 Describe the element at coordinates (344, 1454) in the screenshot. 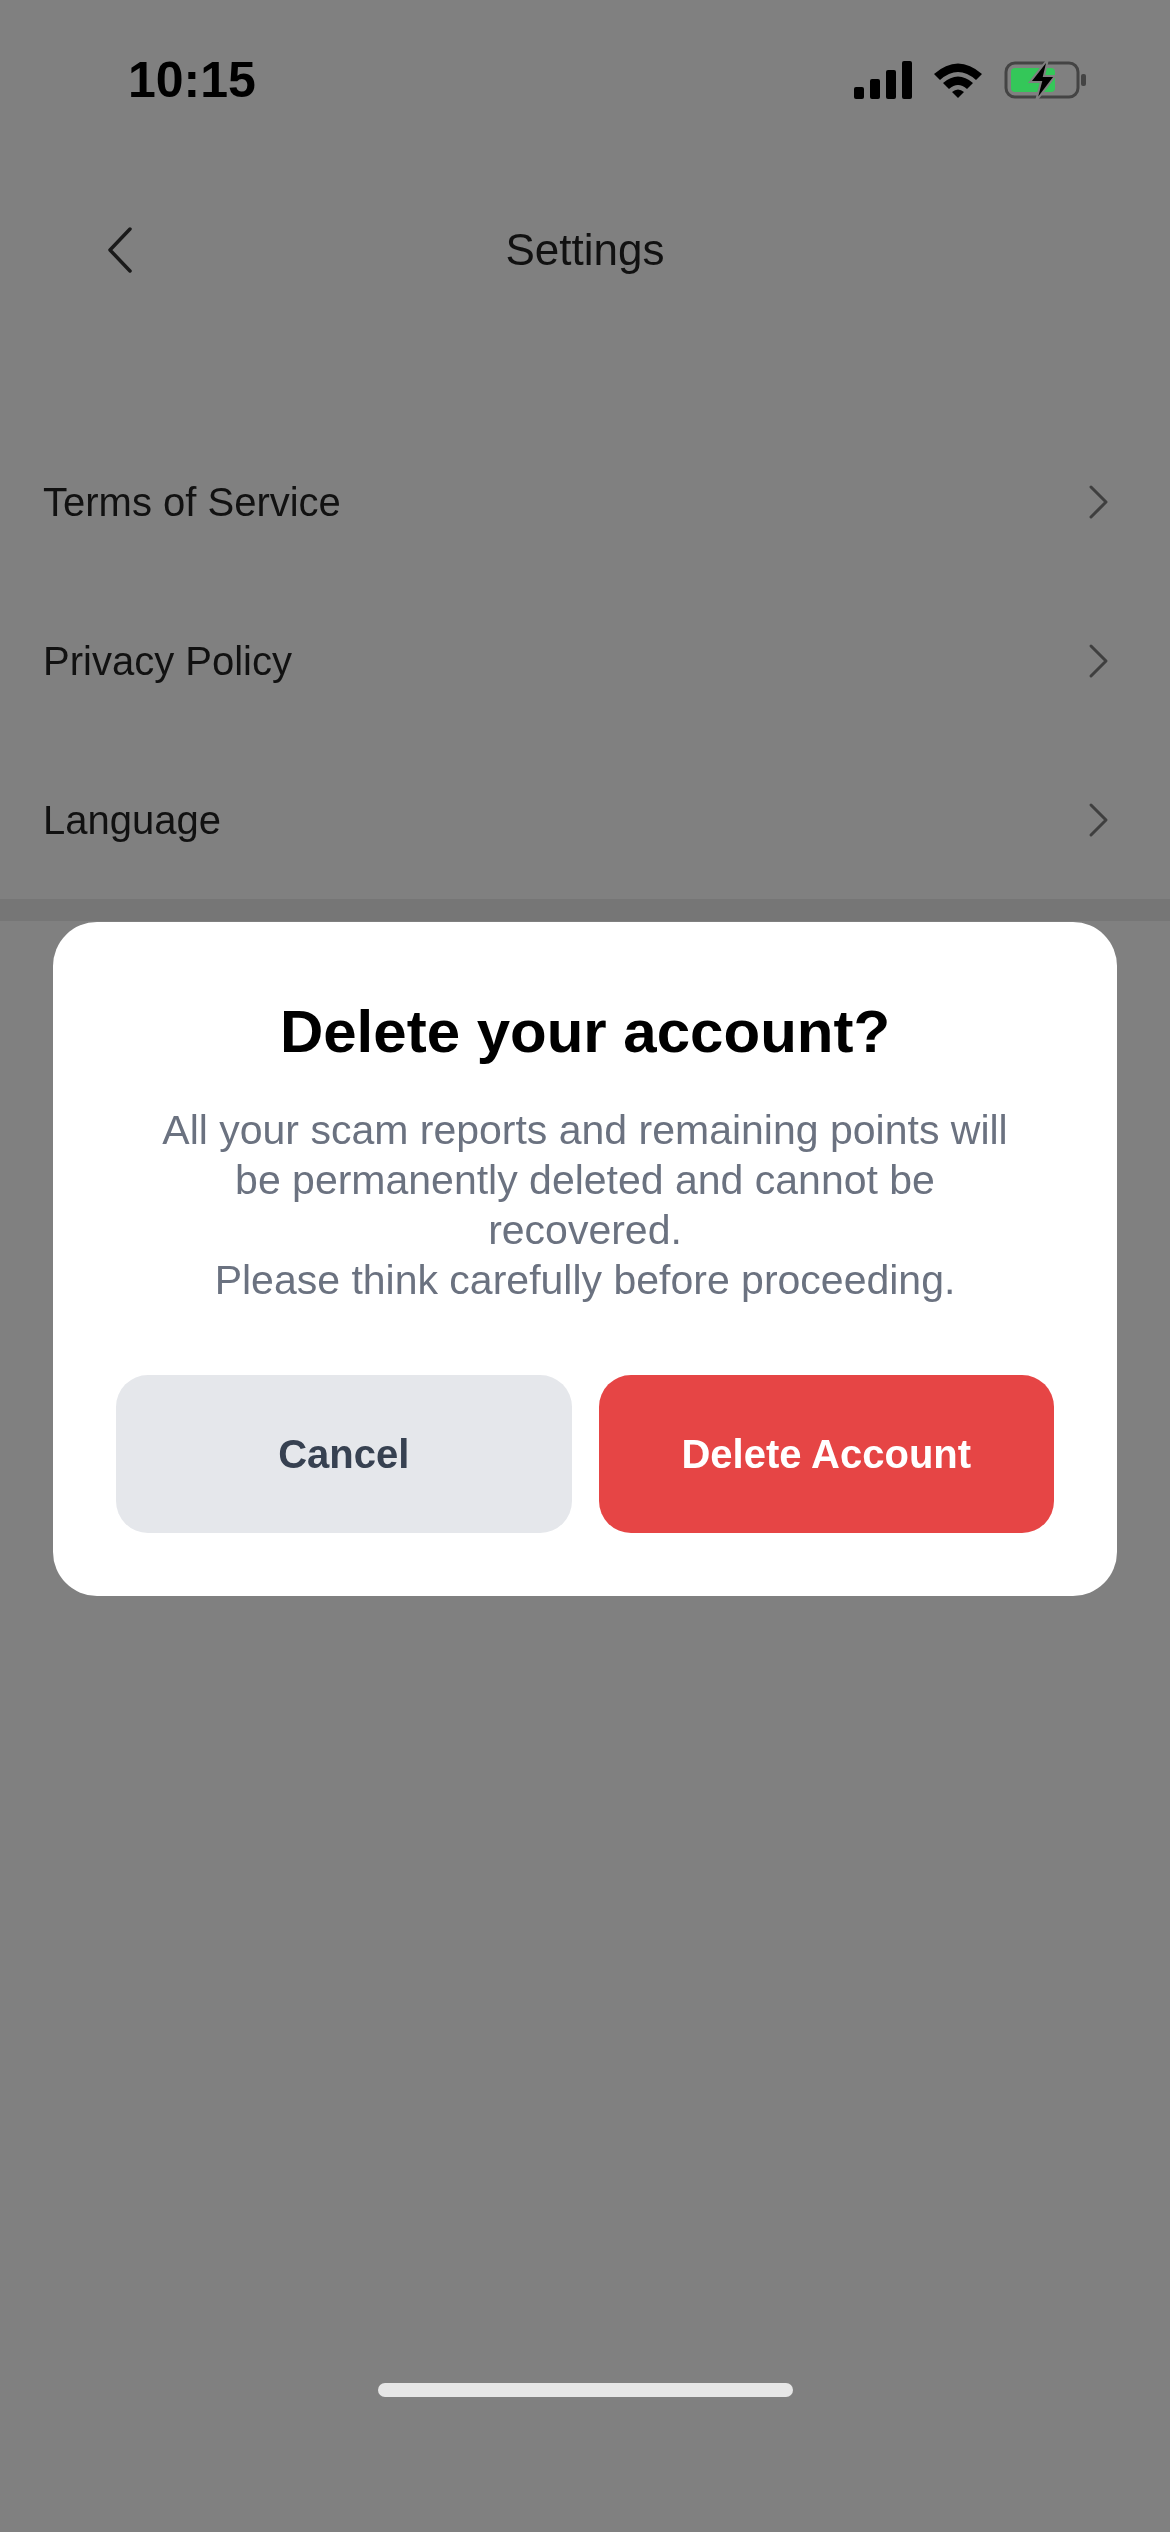

I see `cancel-button: Cancel` at that location.